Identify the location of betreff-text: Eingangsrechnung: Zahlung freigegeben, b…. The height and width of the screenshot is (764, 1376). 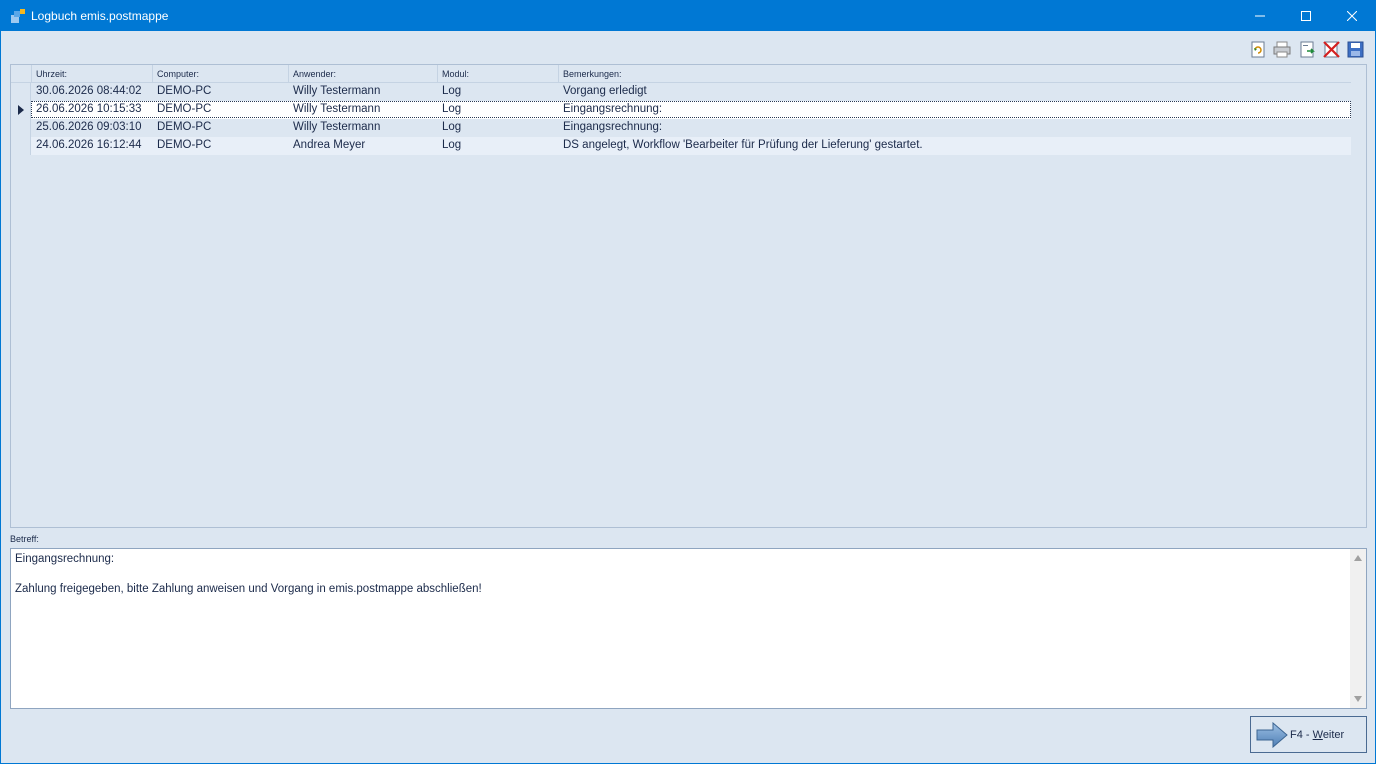
(248, 574).